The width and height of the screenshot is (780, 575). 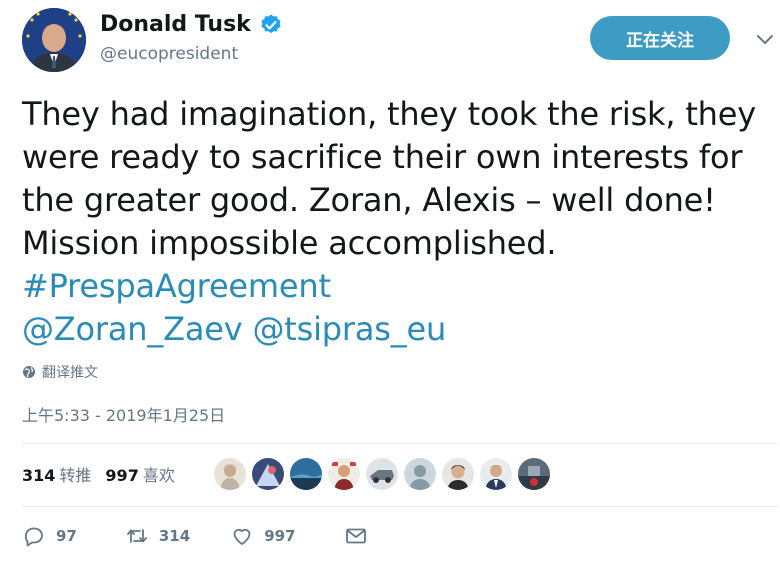 I want to click on hashtag-link: #PrespaAgreement, so click(x=176, y=286).